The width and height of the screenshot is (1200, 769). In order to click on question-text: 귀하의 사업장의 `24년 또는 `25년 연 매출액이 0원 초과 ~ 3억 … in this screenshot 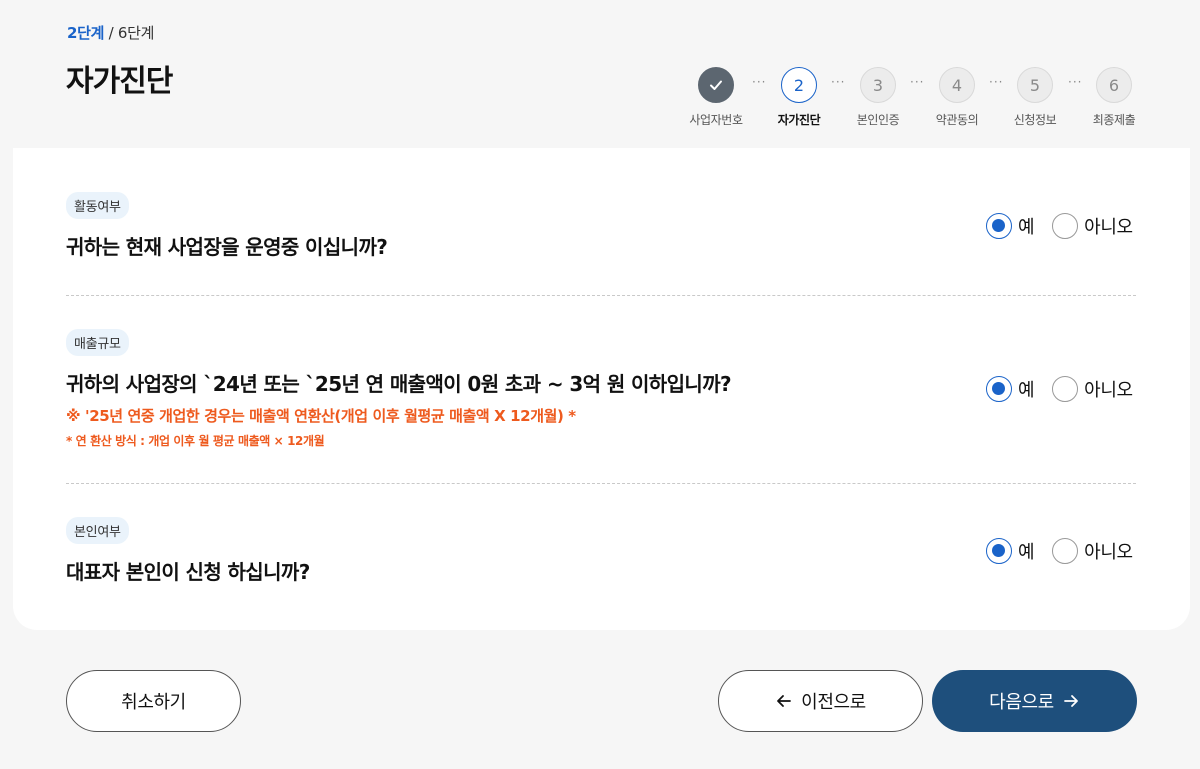, I will do `click(399, 384)`.